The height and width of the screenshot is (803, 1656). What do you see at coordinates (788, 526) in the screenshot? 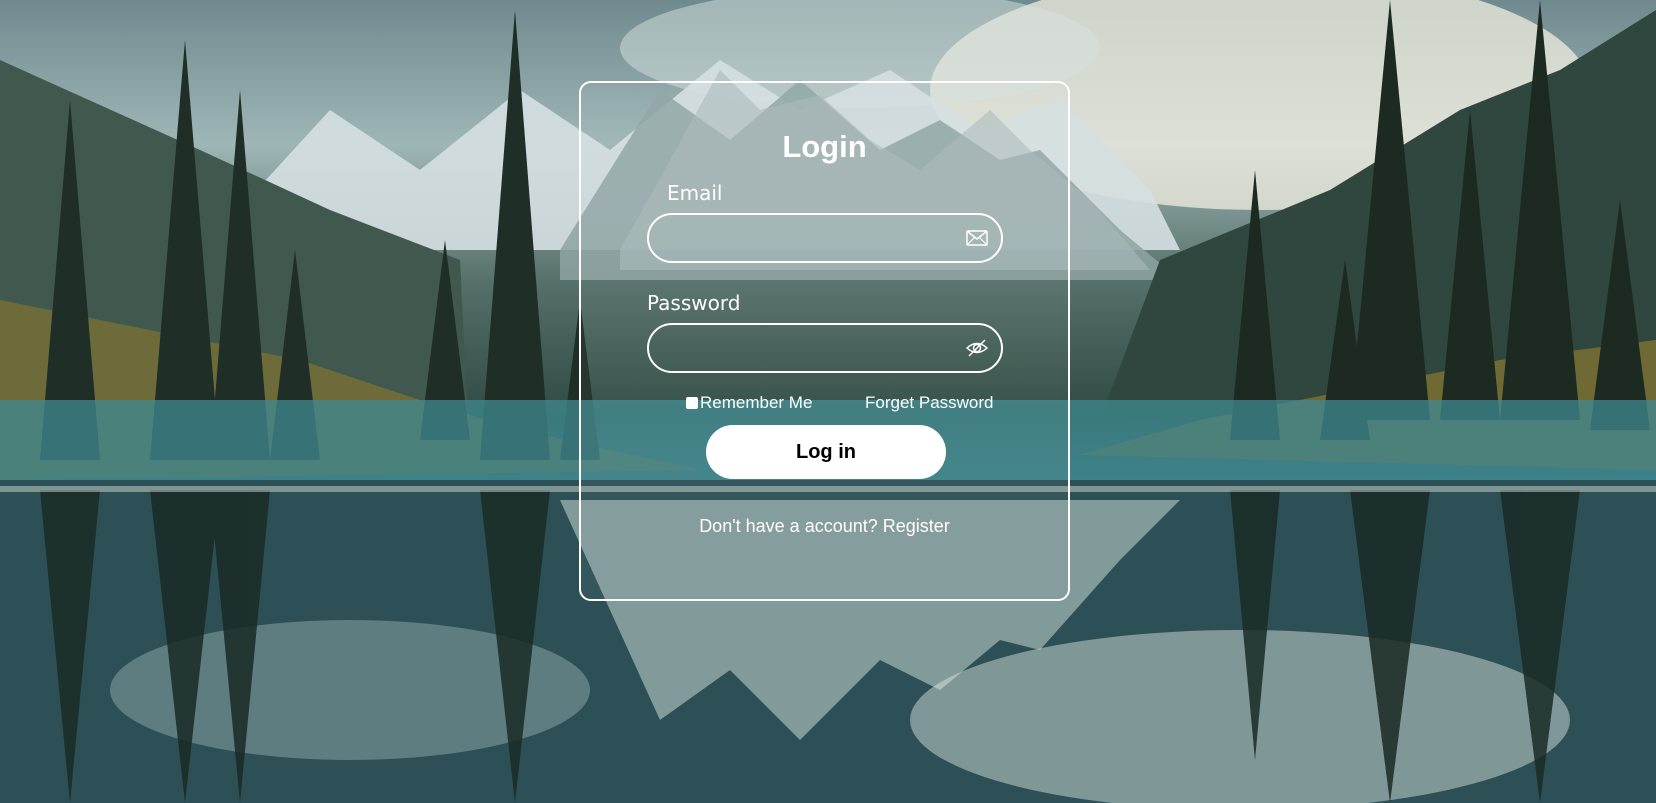
I see `register-prompt: Don't have a account?` at bounding box center [788, 526].